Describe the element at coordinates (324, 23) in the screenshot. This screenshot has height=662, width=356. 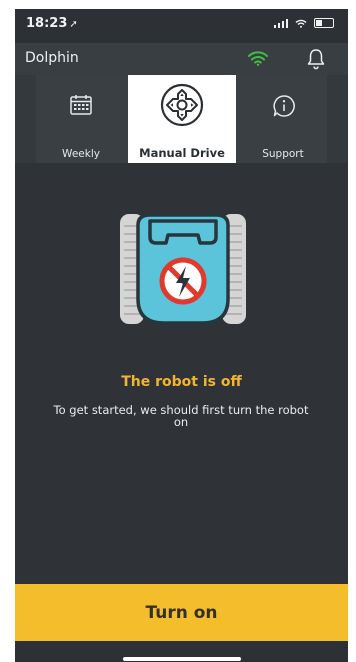
I see `battery-icon` at that location.